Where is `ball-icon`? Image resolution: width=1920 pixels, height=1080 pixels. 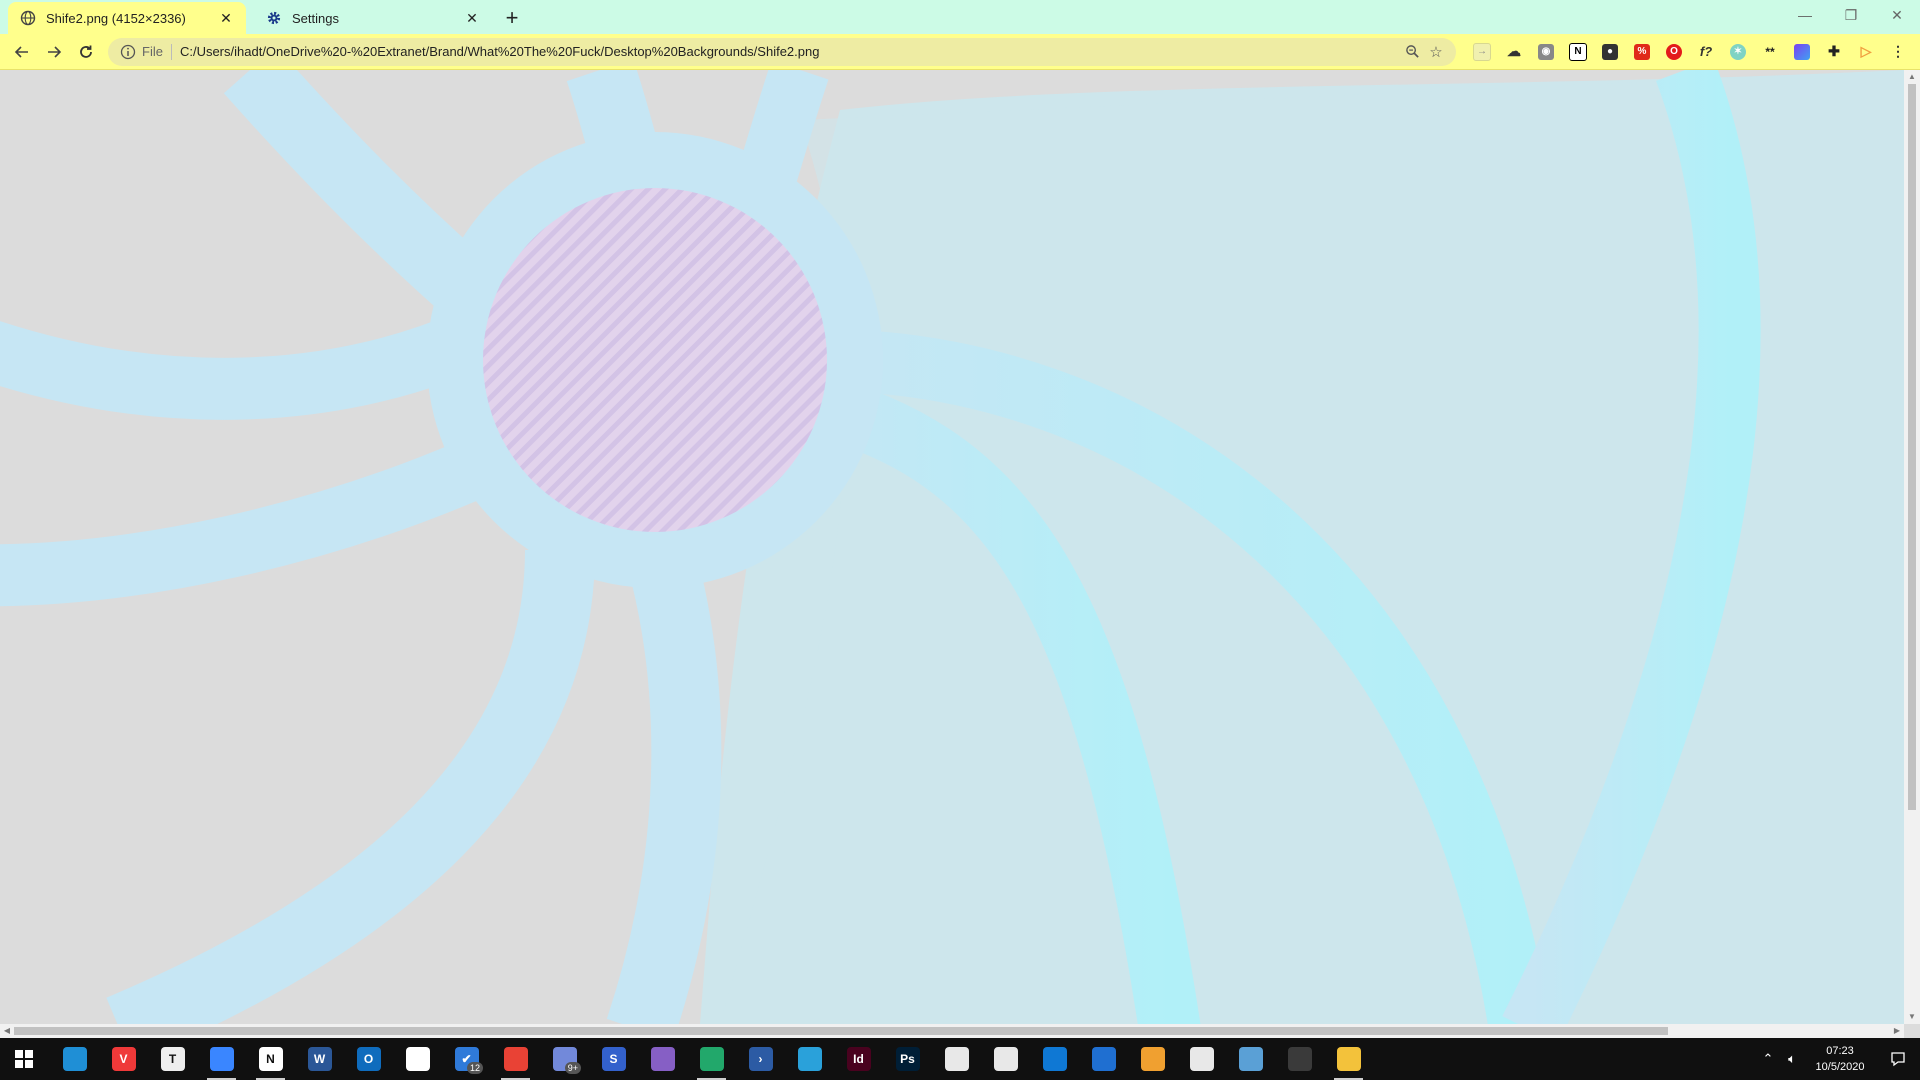
ball-icon is located at coordinates (1152, 1059).